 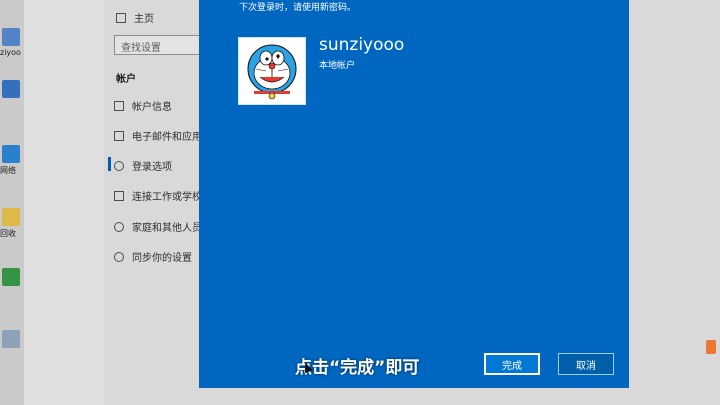 What do you see at coordinates (298, 8) in the screenshot?
I see `dialog-instruction: 下次登录时，请使用新密码。` at bounding box center [298, 8].